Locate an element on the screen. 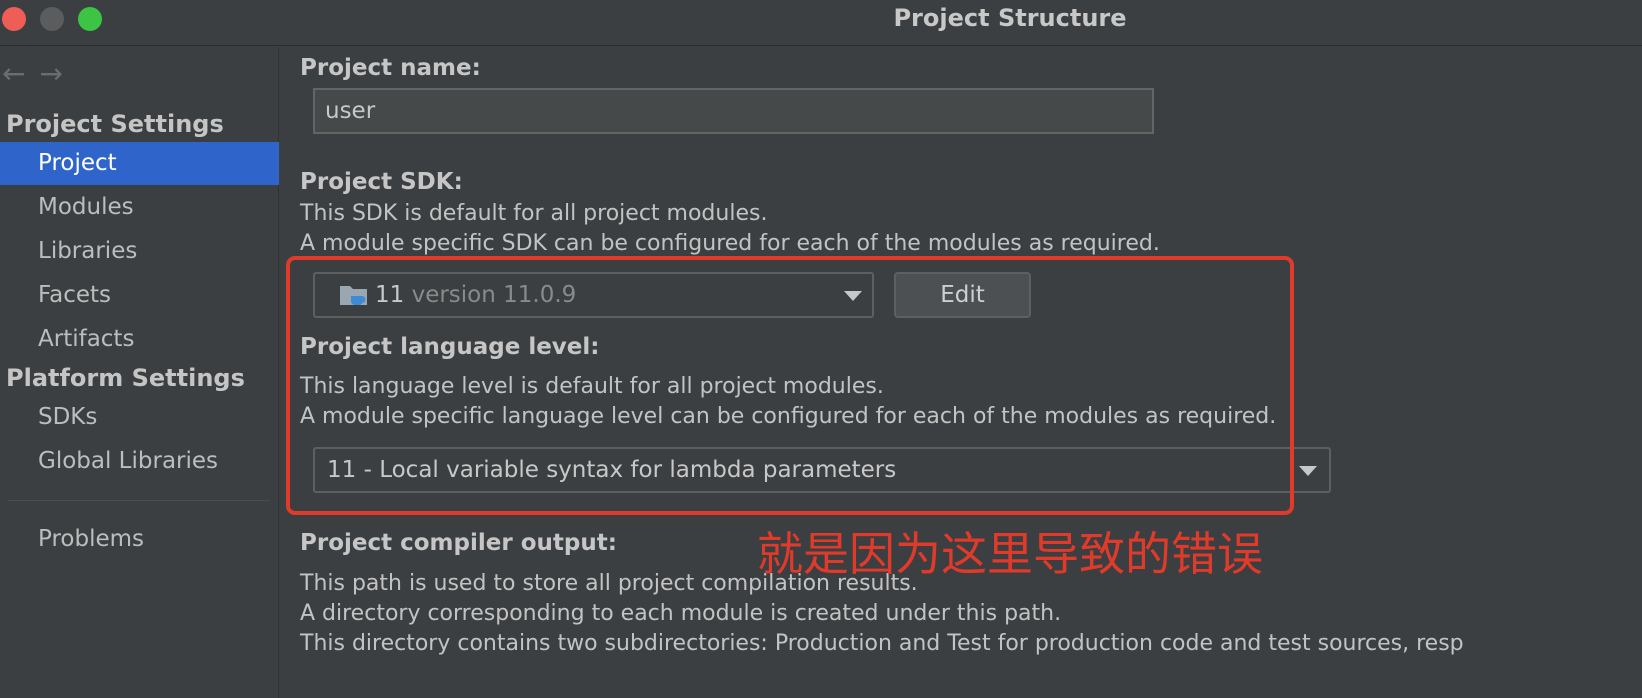 The height and width of the screenshot is (698, 1642). nav-arrows: ←→ is located at coordinates (39, 73).